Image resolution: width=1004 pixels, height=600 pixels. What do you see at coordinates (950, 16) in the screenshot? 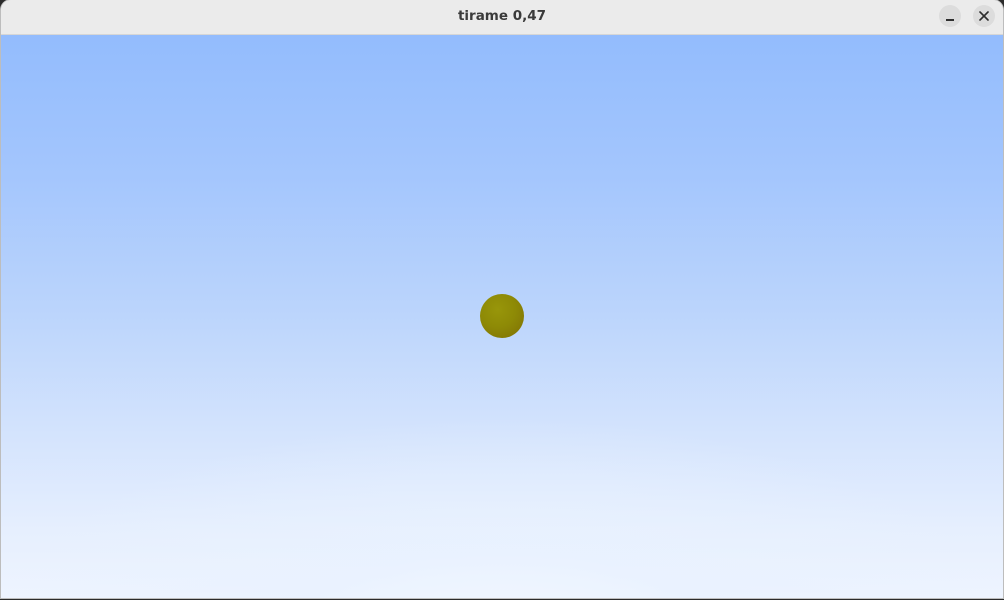
I see `minimize-button` at bounding box center [950, 16].